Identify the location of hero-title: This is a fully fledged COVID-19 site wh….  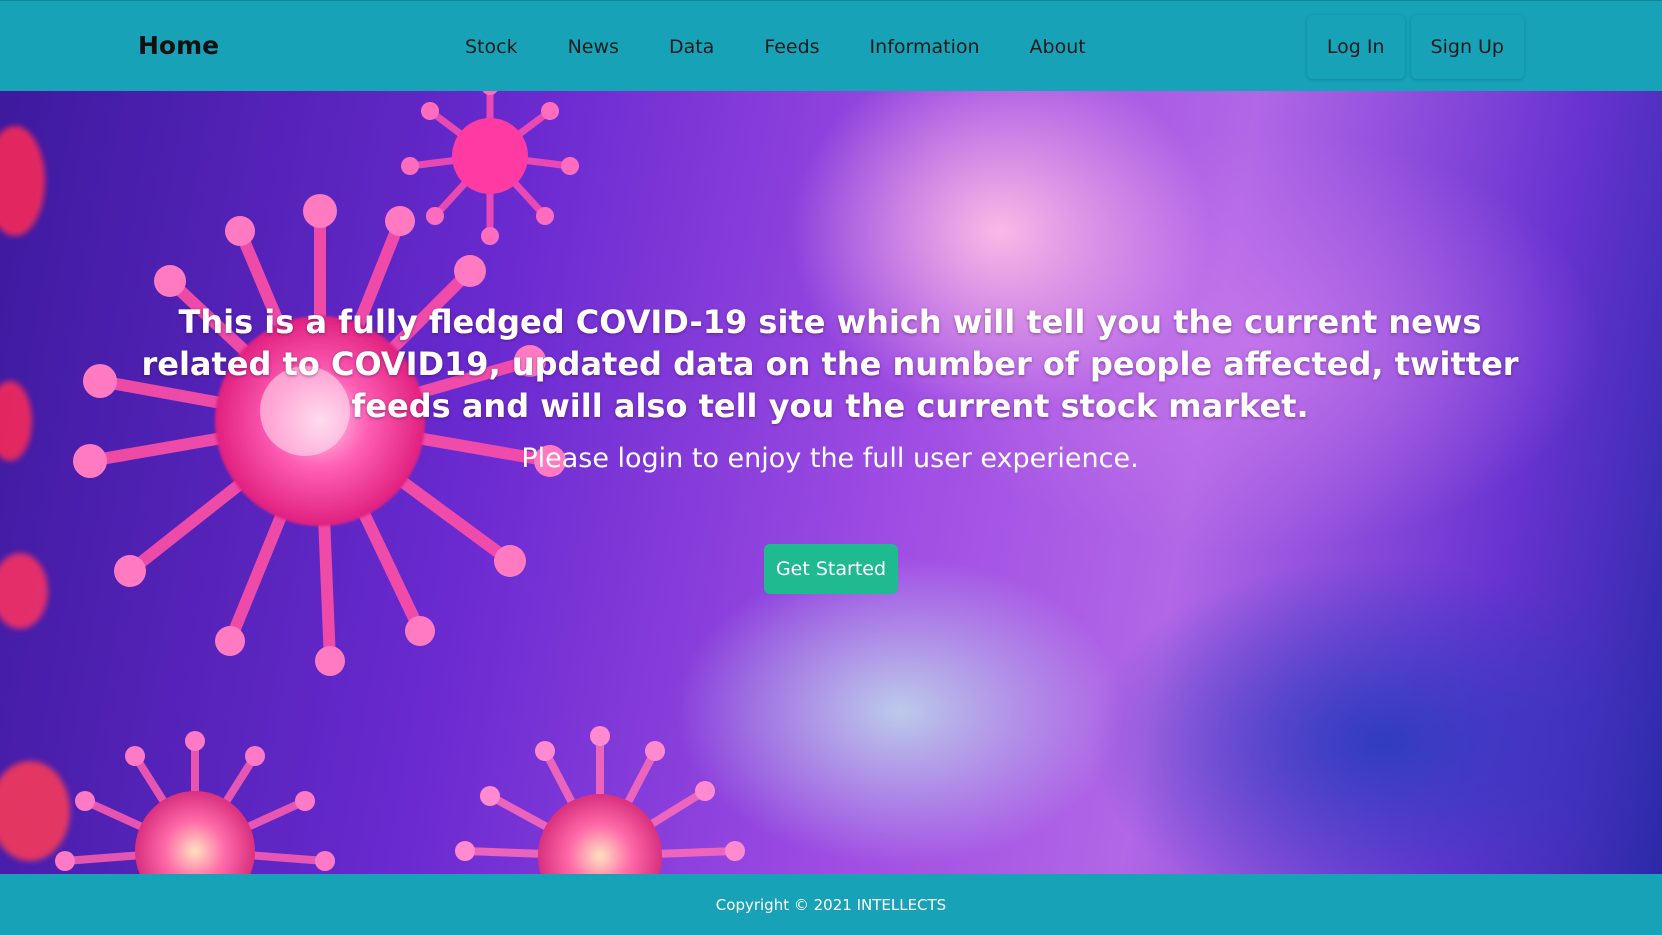
(830, 364).